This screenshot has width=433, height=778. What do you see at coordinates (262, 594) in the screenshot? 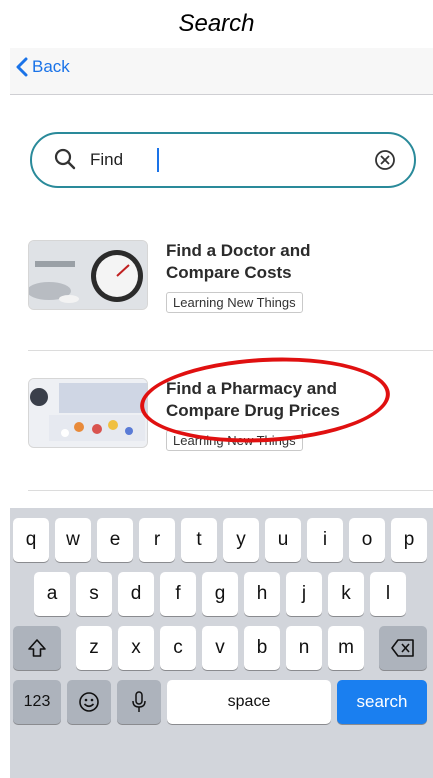
I see `key-h: h` at bounding box center [262, 594].